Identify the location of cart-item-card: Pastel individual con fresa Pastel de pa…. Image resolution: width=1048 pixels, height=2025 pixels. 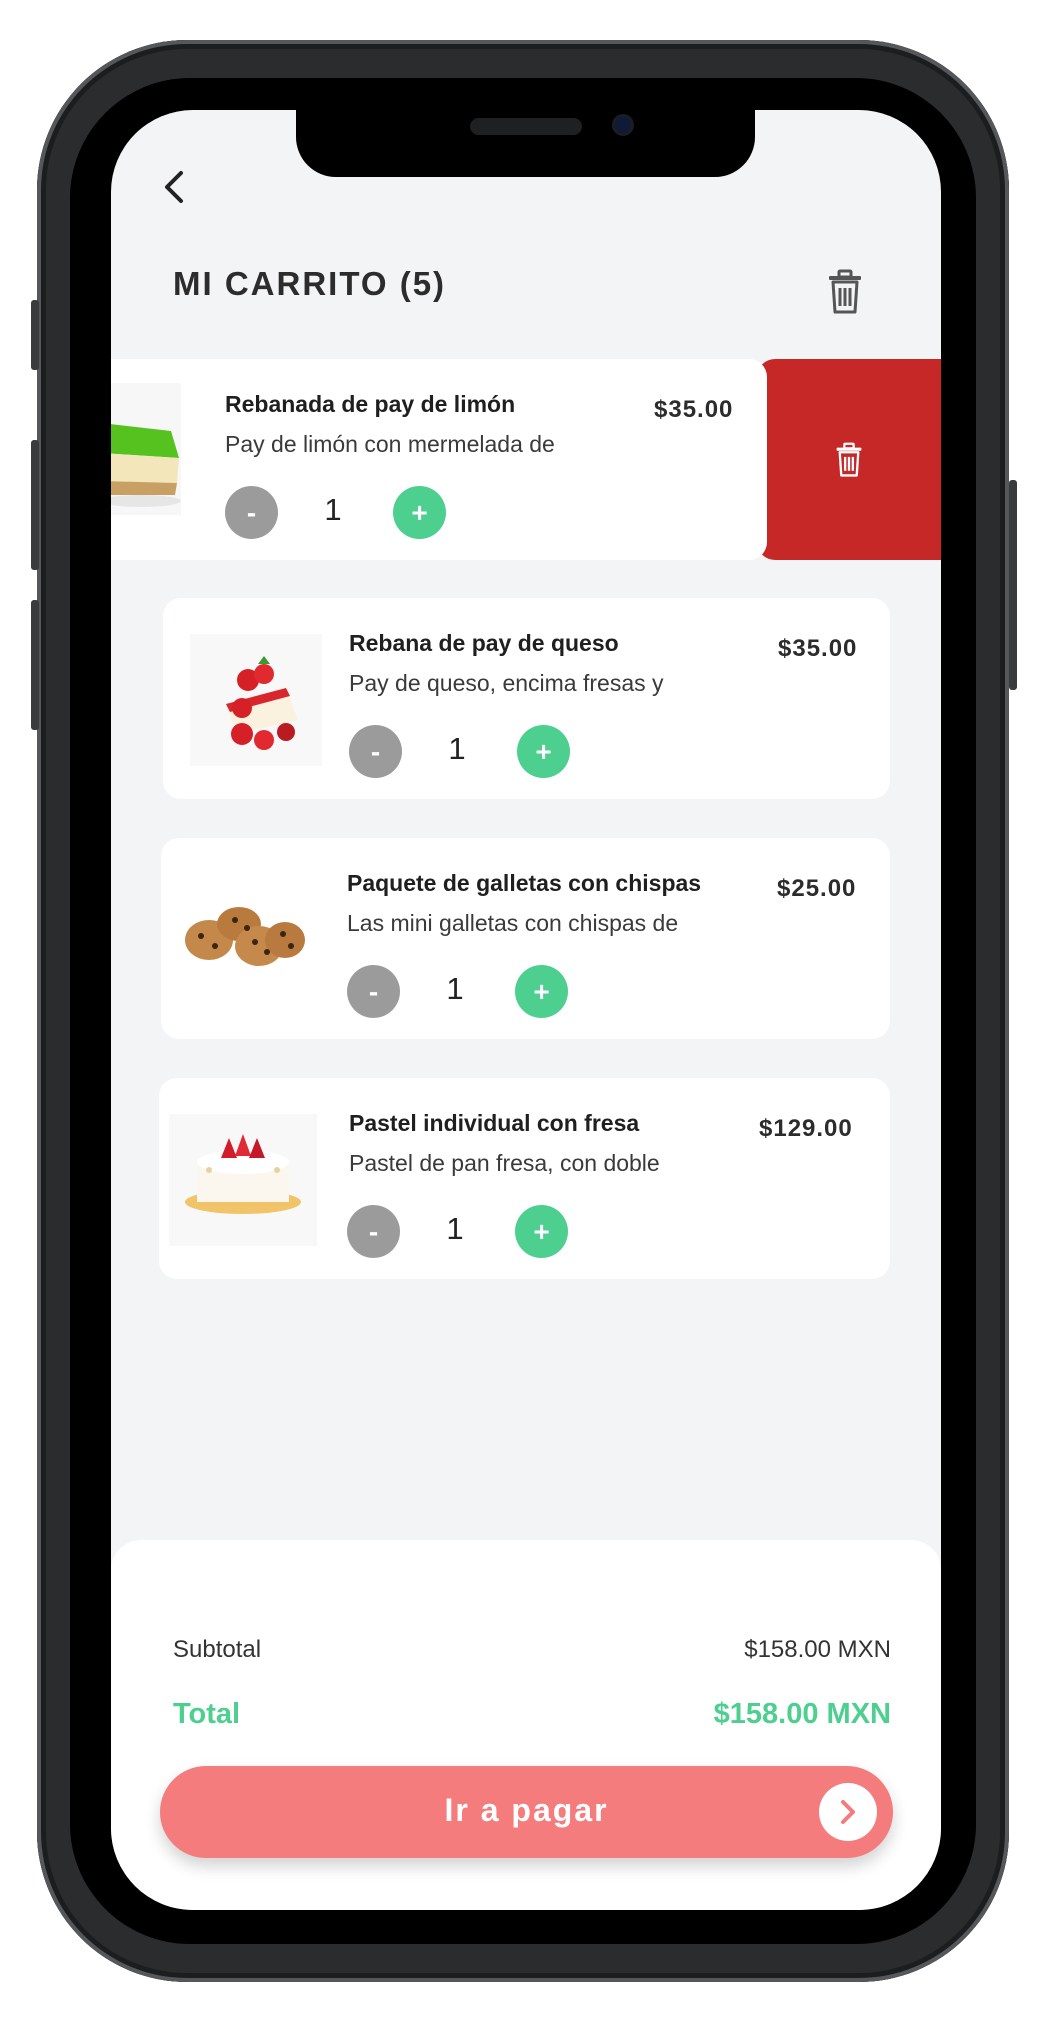
(524, 1178).